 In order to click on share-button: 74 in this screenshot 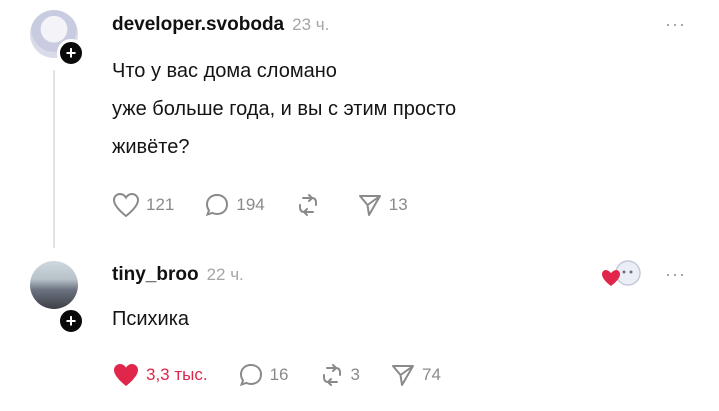, I will do `click(415, 375)`.